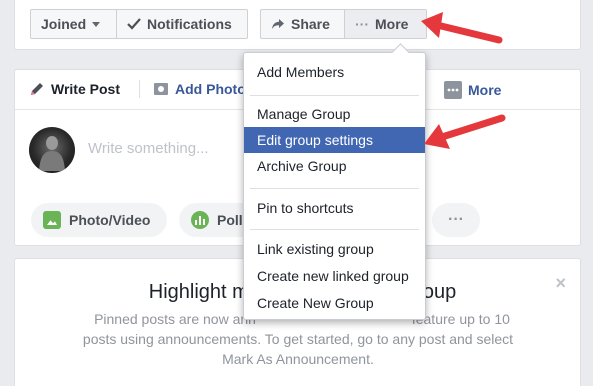 The width and height of the screenshot is (593, 386). Describe the element at coordinates (334, 140) in the screenshot. I see `menu-item-edit-group-settings: Edit group settings` at that location.